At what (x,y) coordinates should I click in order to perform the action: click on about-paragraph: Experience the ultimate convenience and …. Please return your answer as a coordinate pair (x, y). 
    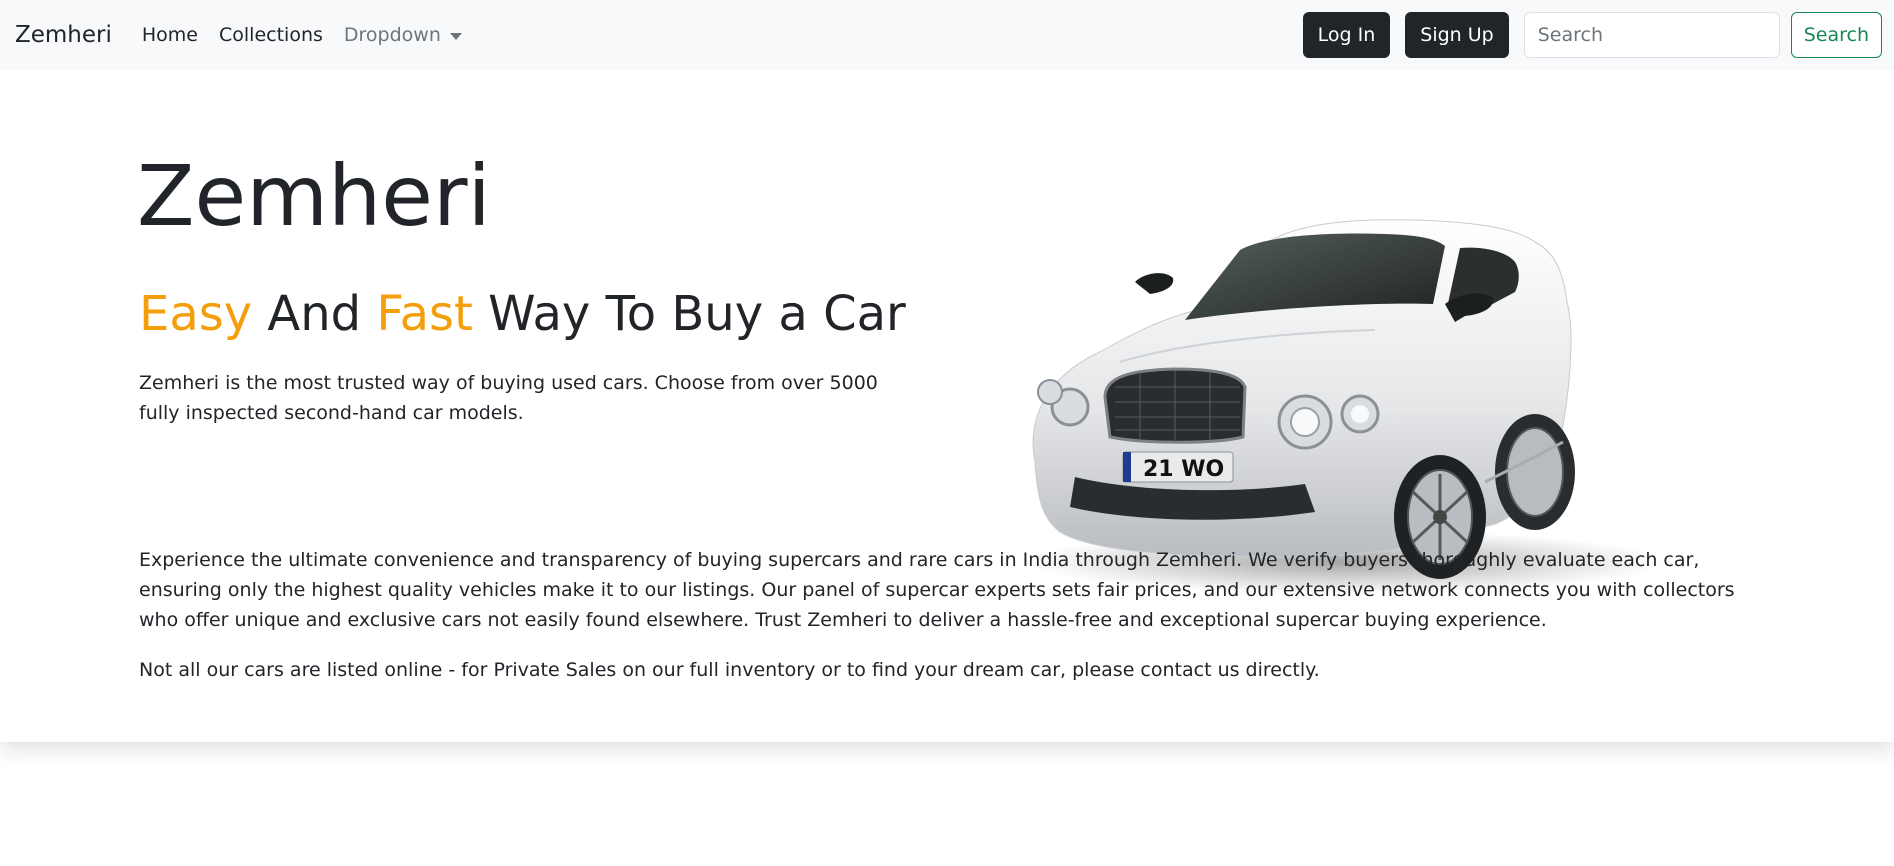
    Looking at the image, I should click on (937, 590).